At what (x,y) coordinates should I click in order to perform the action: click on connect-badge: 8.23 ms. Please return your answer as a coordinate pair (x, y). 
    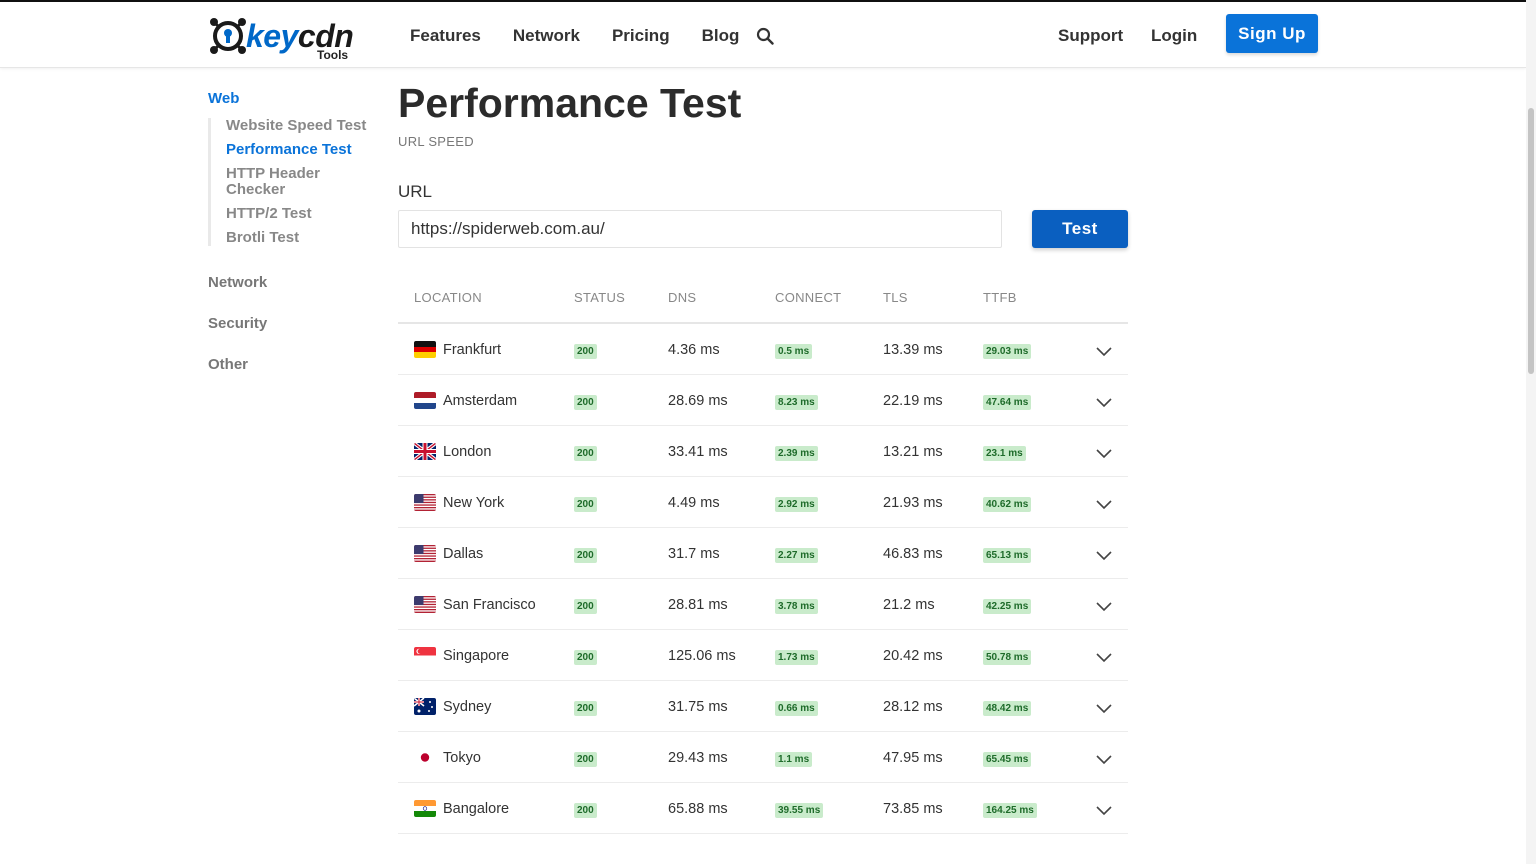
    Looking at the image, I should click on (796, 402).